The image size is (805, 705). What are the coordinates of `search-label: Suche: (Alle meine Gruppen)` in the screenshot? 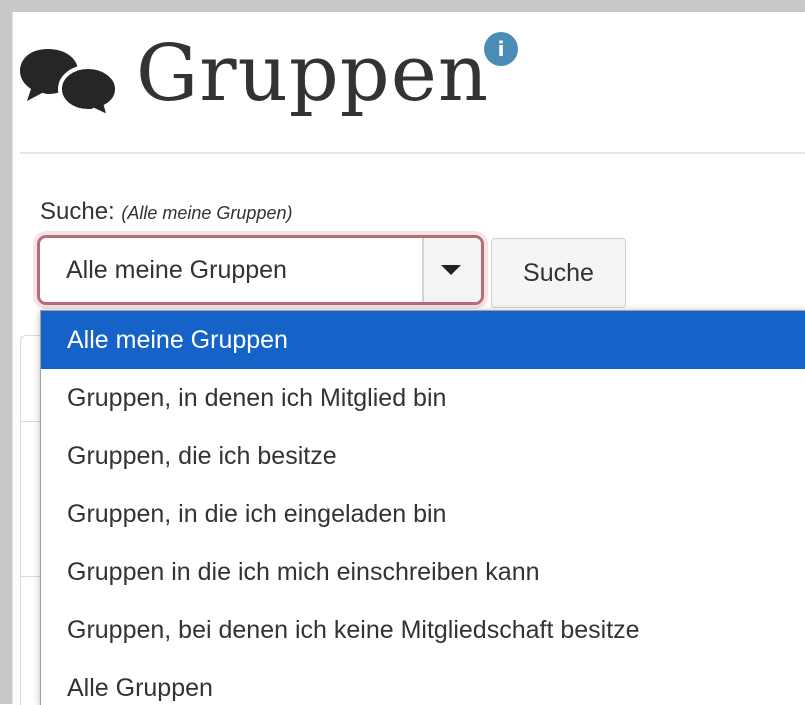 It's located at (166, 212).